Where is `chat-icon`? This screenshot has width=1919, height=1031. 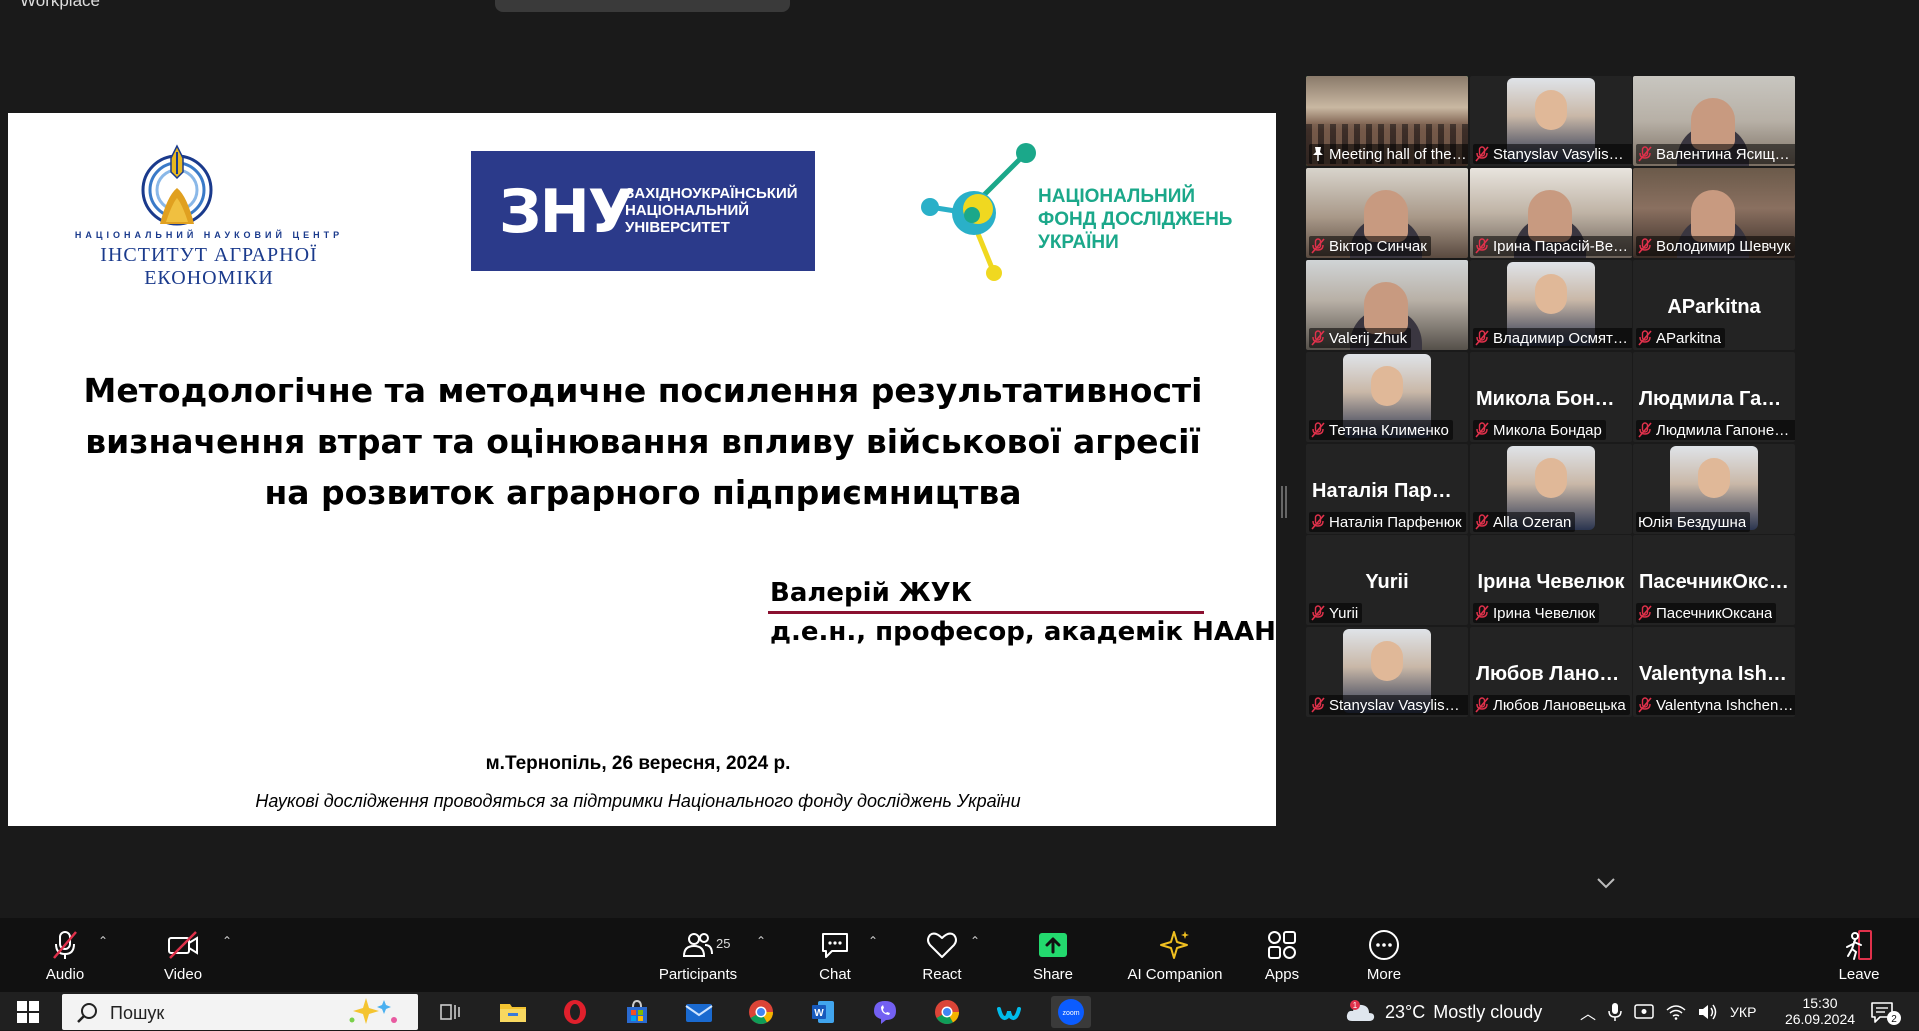 chat-icon is located at coordinates (835, 945).